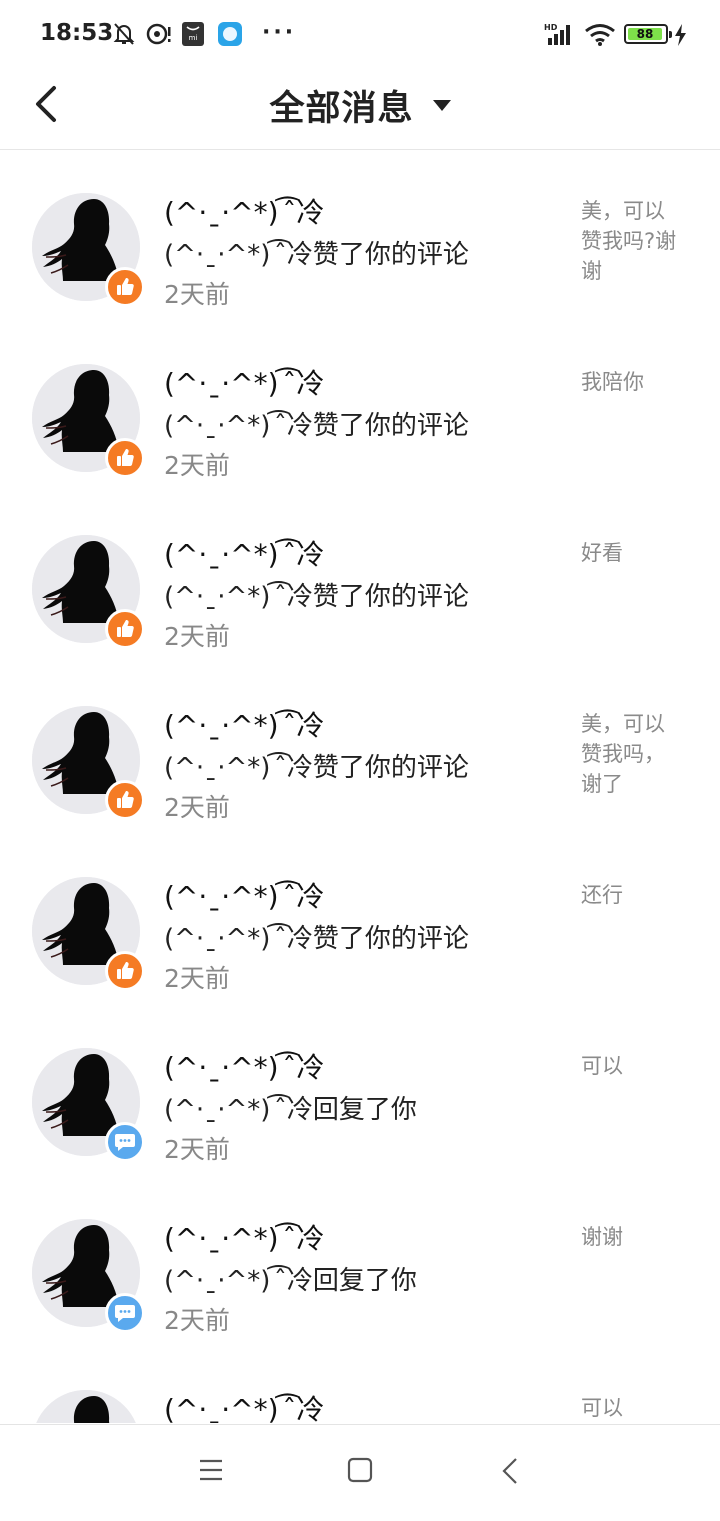  Describe the element at coordinates (360, 34) in the screenshot. I see `status-bar: 18:53 mi ··· HD 88` at that location.